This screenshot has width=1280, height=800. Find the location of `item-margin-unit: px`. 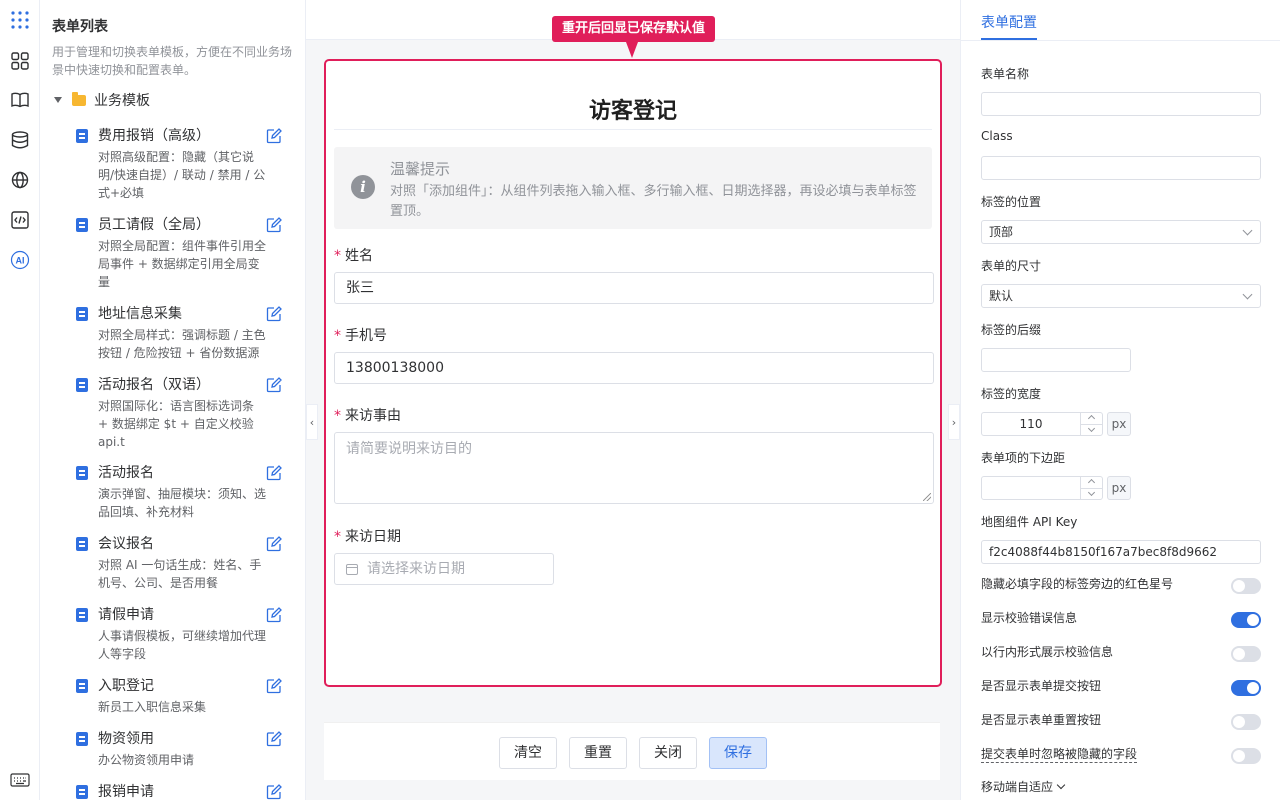

item-margin-unit: px is located at coordinates (1119, 488).